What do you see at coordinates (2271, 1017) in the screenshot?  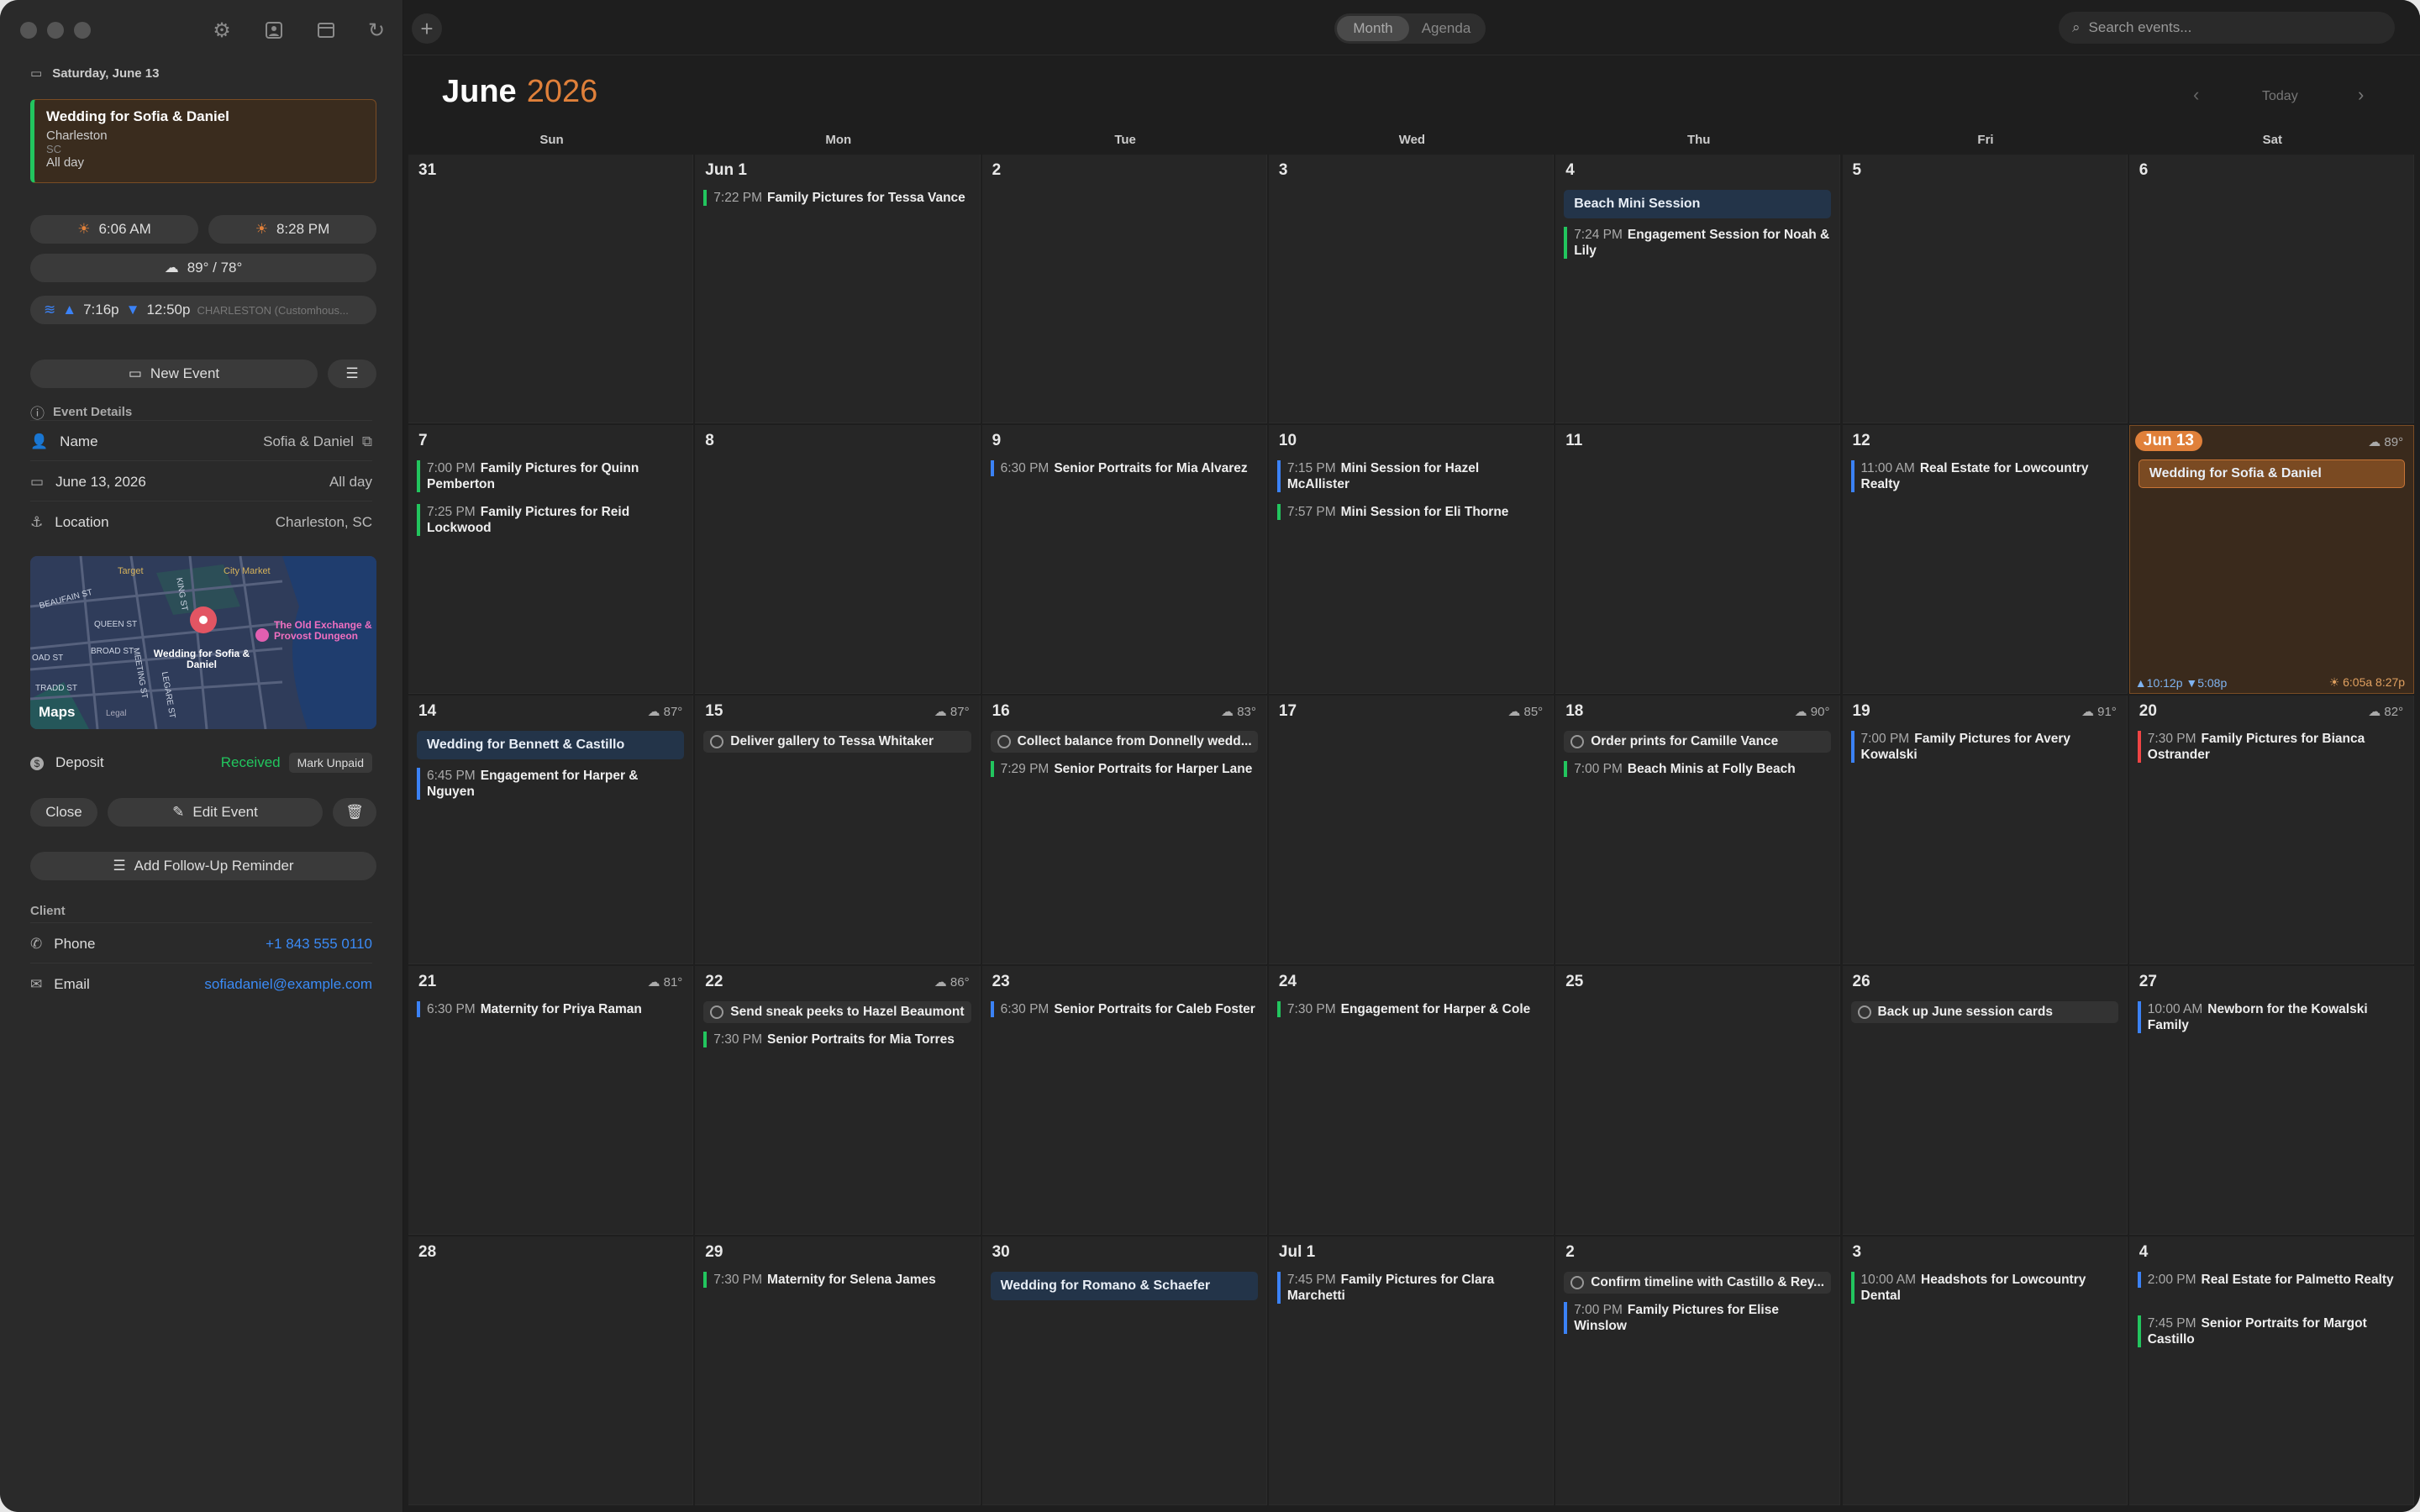 I see `timed-event: 10:00 AM Newborn for the Kowalski Family` at bounding box center [2271, 1017].